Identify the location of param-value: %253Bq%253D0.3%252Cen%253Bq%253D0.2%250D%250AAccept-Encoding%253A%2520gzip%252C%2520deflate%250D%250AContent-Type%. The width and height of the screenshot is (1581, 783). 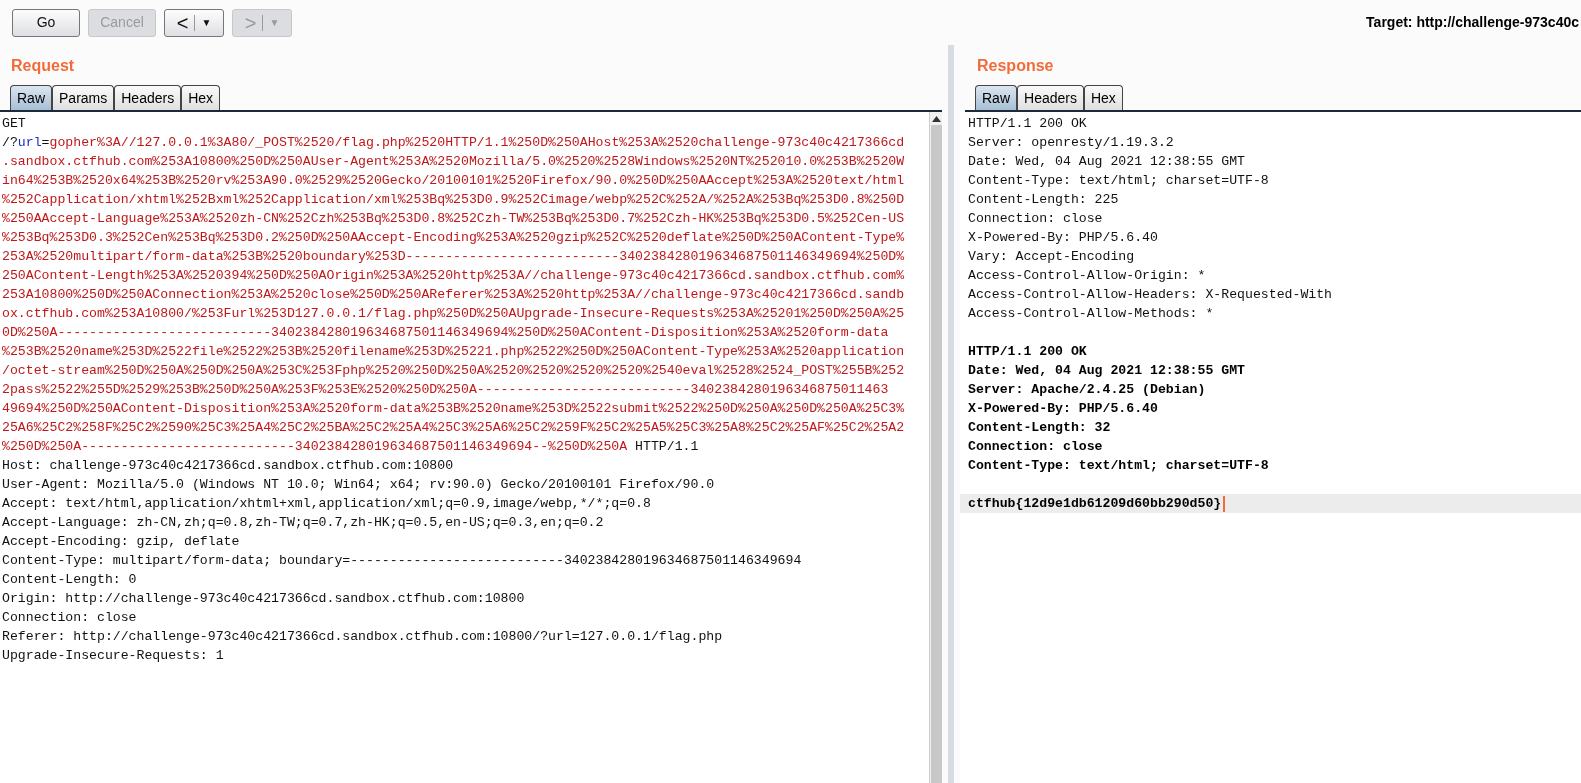
(453, 237).